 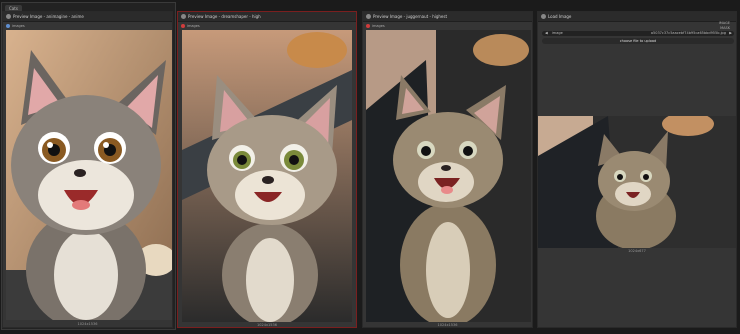 What do you see at coordinates (637, 182) in the screenshot?
I see `loaded-image` at bounding box center [637, 182].